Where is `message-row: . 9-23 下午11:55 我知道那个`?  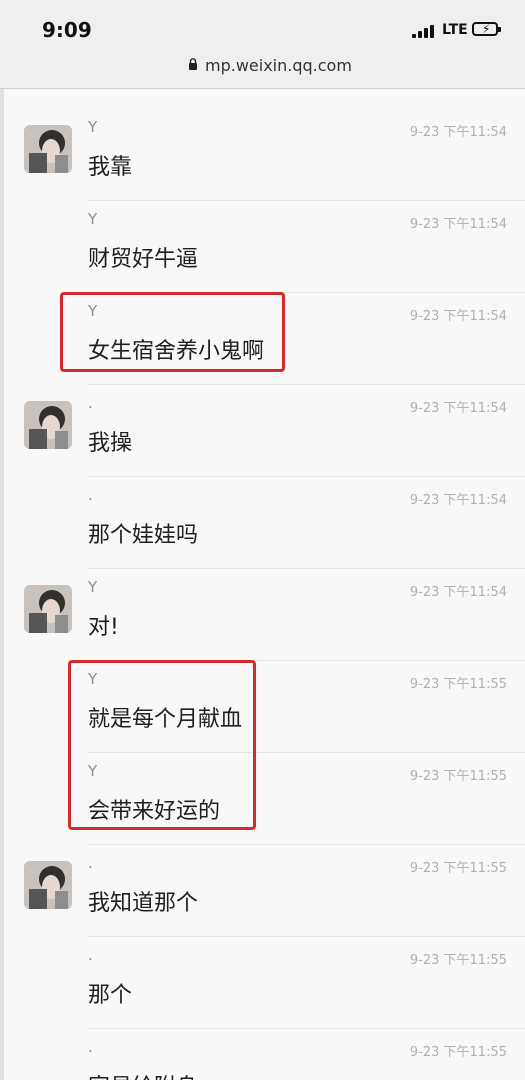 message-row: . 9-23 下午11:55 我知道那个 is located at coordinates (262, 891).